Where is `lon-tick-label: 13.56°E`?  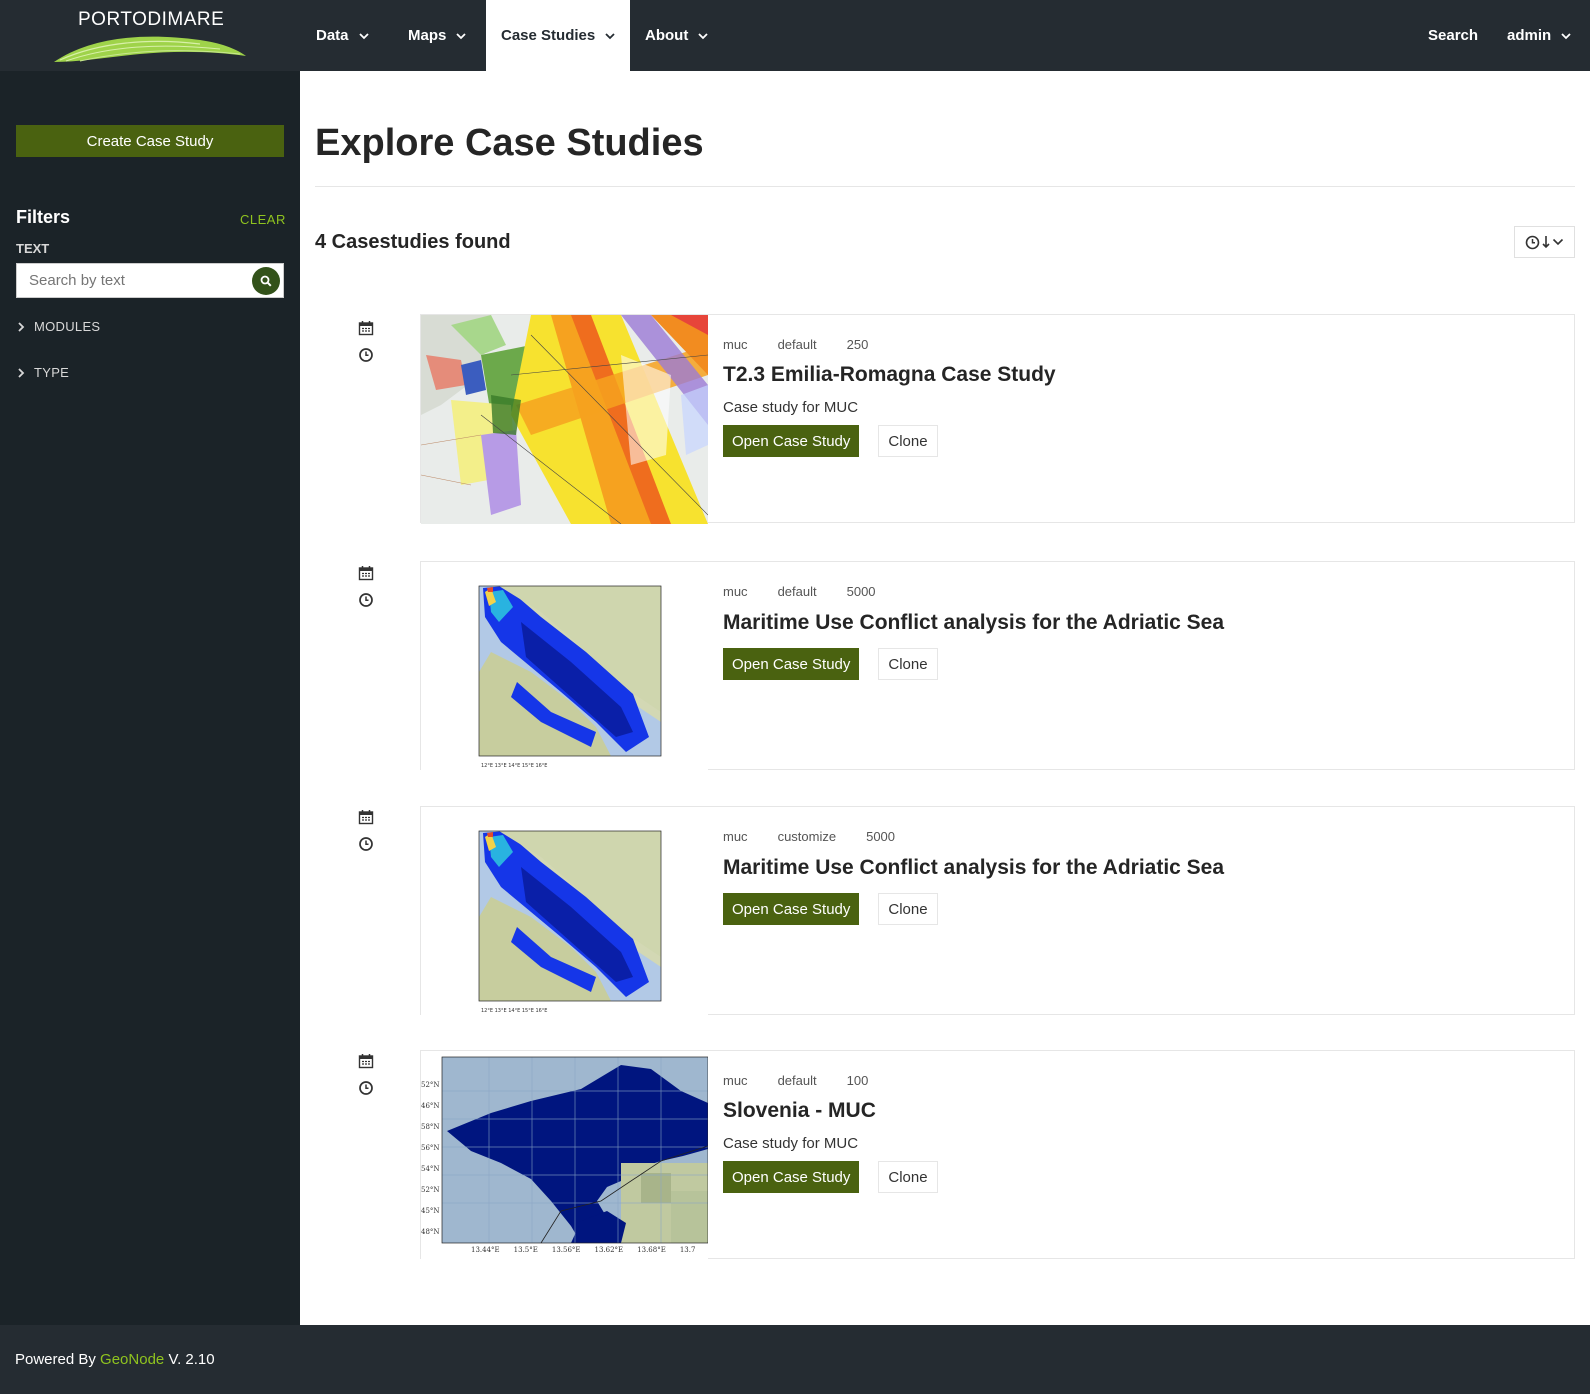
lon-tick-label: 13.56°E is located at coordinates (566, 1250).